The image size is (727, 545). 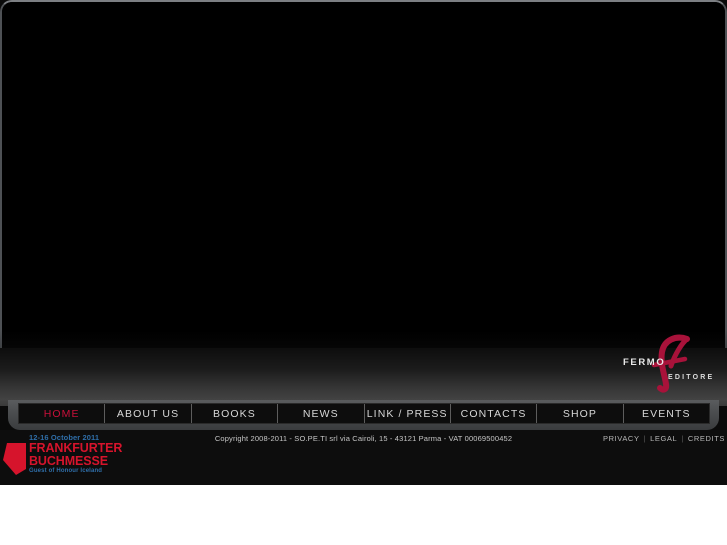 I want to click on privacy-link: PRIVACY, so click(x=621, y=438).